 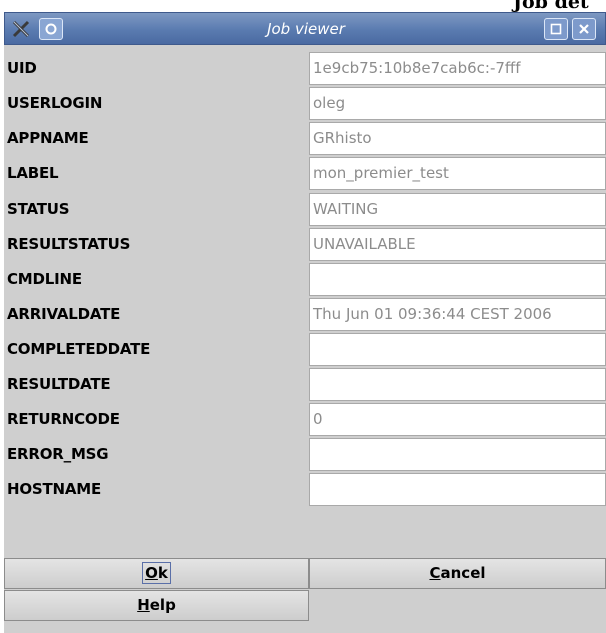 What do you see at coordinates (38, 209) in the screenshot?
I see `field-label: STATUS` at bounding box center [38, 209].